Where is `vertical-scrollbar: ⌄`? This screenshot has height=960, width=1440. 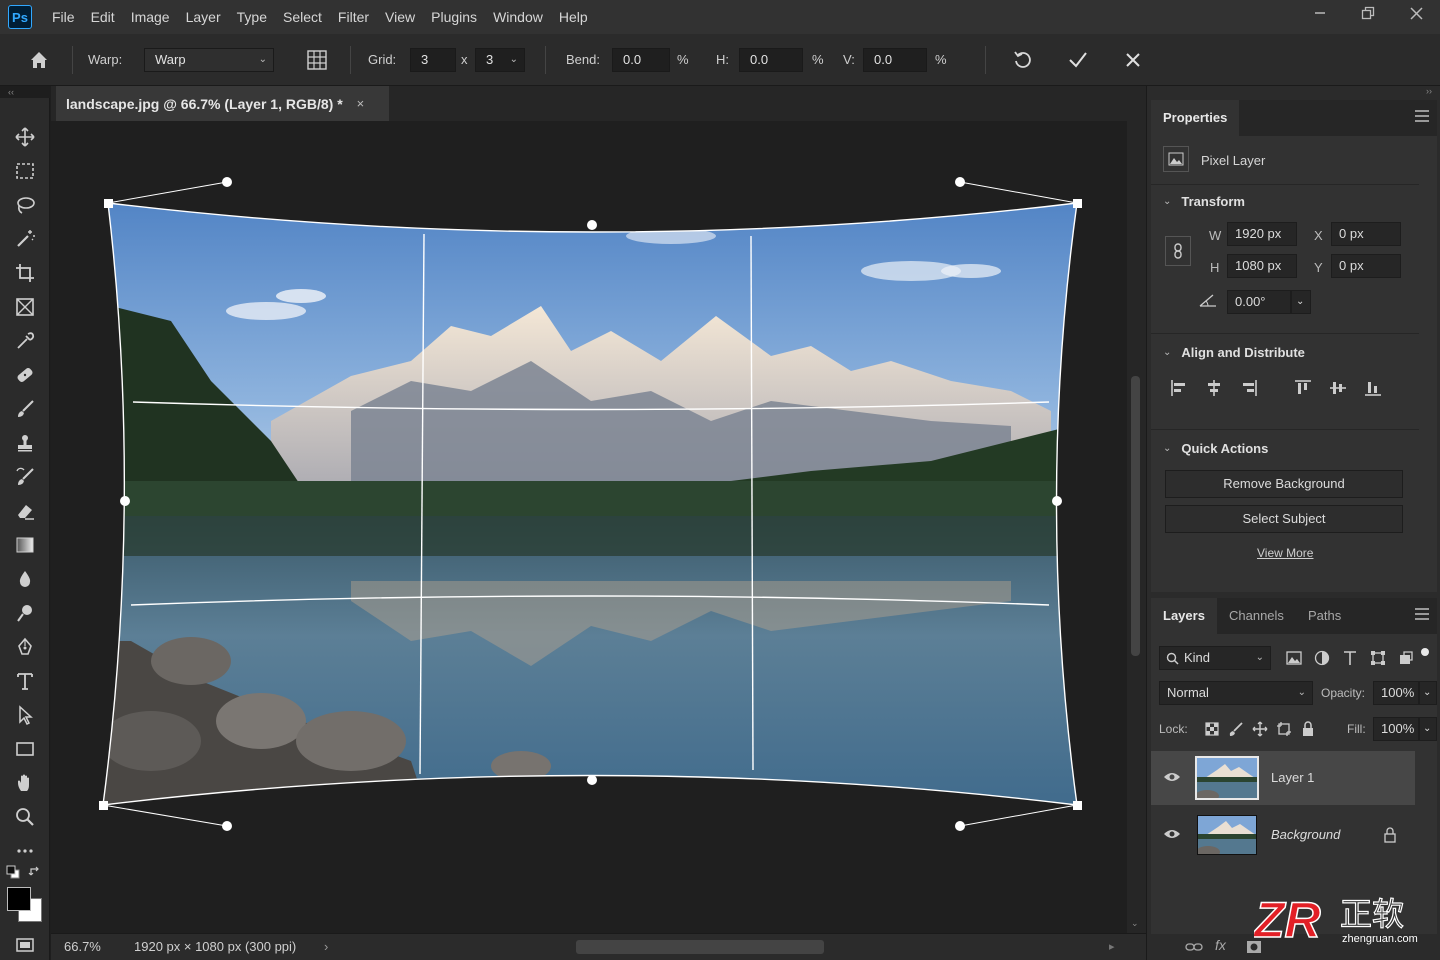
vertical-scrollbar: ⌄ is located at coordinates (1136, 527).